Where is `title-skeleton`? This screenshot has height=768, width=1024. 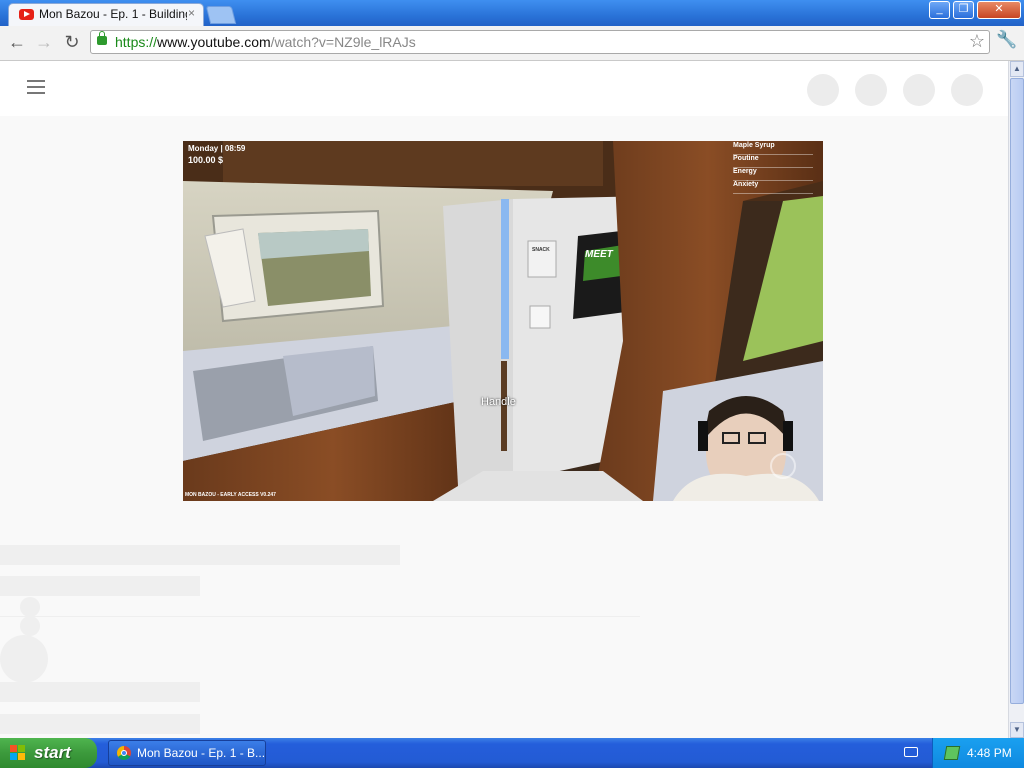
title-skeleton is located at coordinates (200, 555).